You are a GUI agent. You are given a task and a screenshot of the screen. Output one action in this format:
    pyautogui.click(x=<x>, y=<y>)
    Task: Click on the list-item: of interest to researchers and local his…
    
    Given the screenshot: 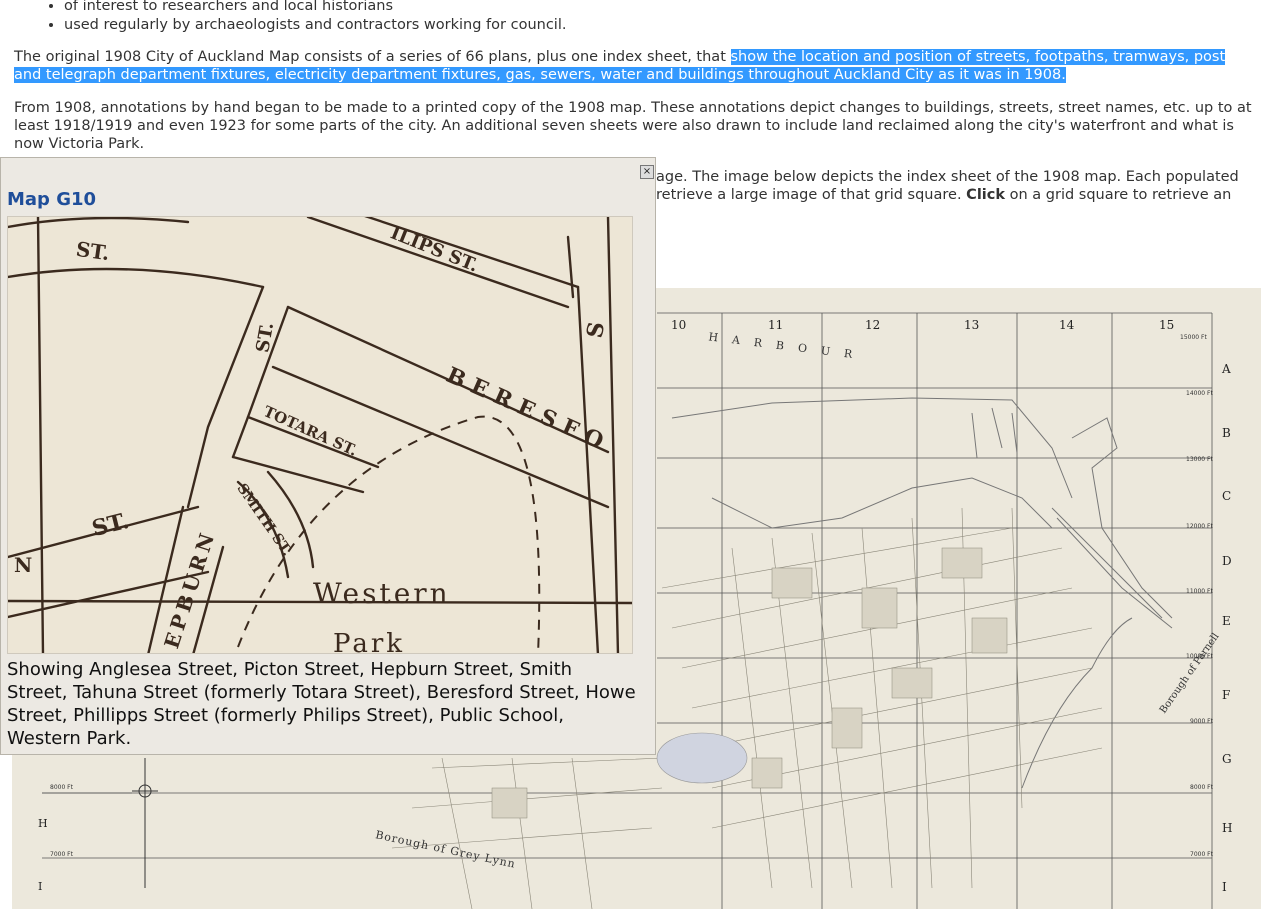 What is the action you would take?
    pyautogui.click(x=315, y=8)
    